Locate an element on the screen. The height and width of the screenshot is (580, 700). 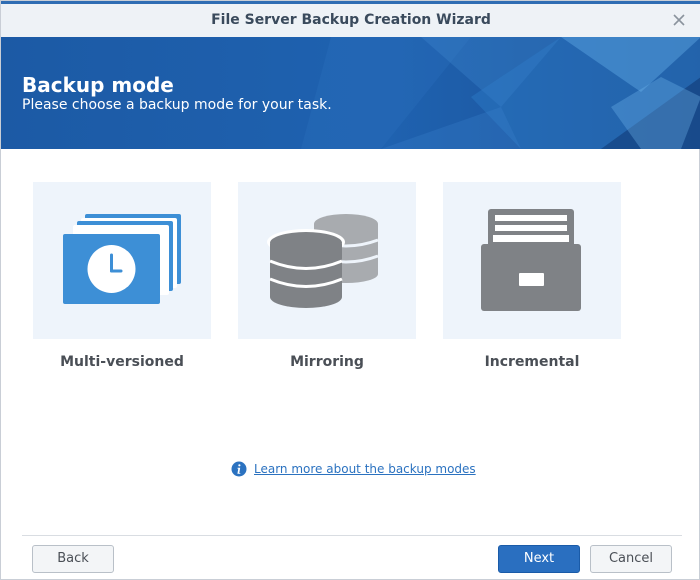
back-button: Back is located at coordinates (73, 559).